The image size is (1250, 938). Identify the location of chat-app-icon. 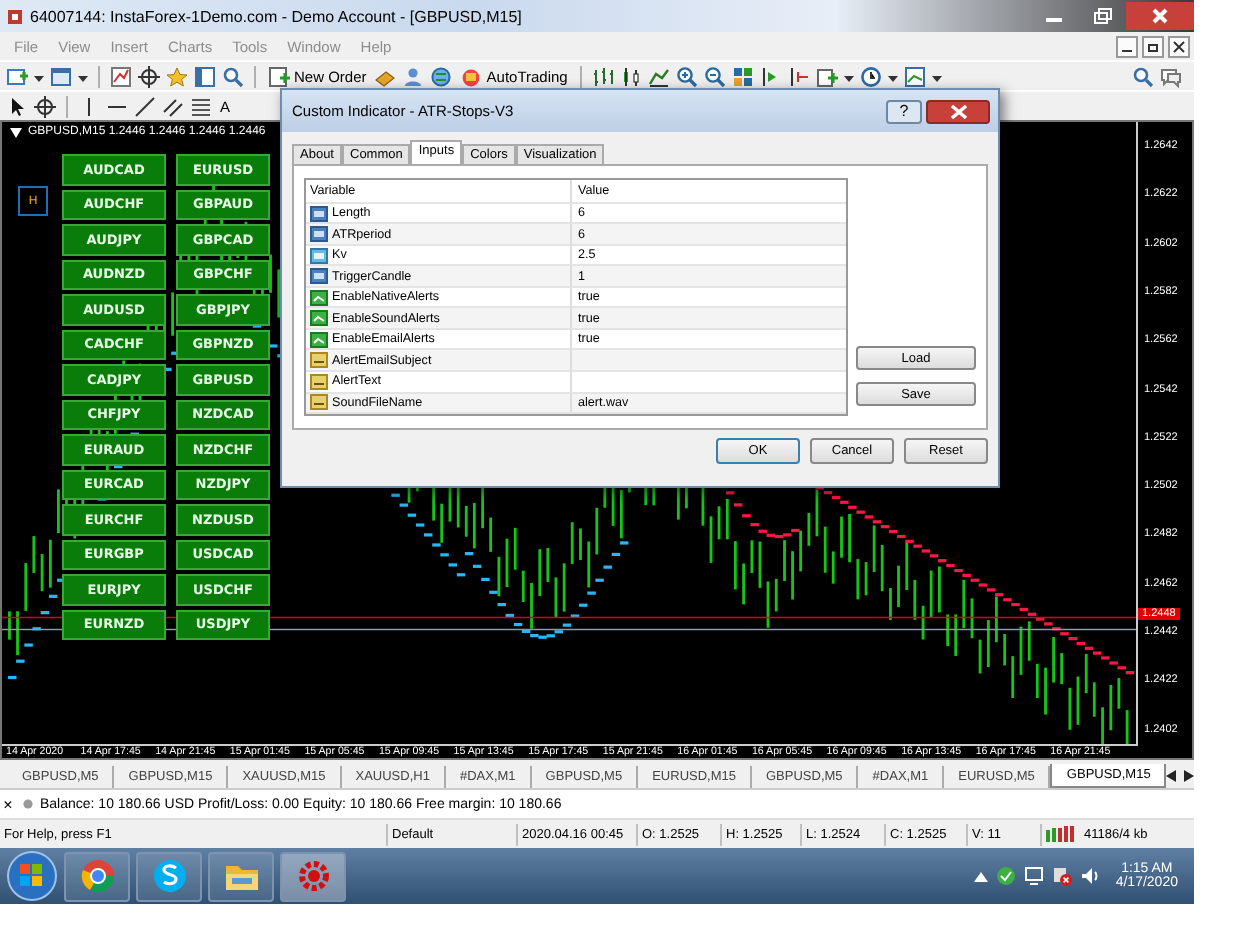
(169, 876).